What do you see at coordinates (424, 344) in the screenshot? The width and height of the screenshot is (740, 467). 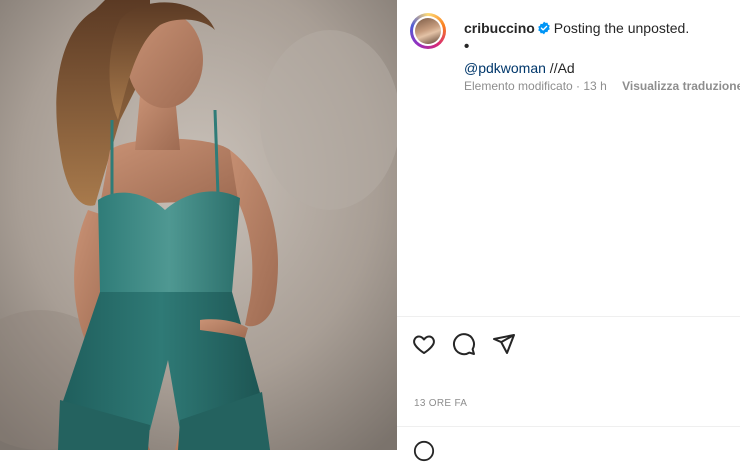 I see `heart-icon` at bounding box center [424, 344].